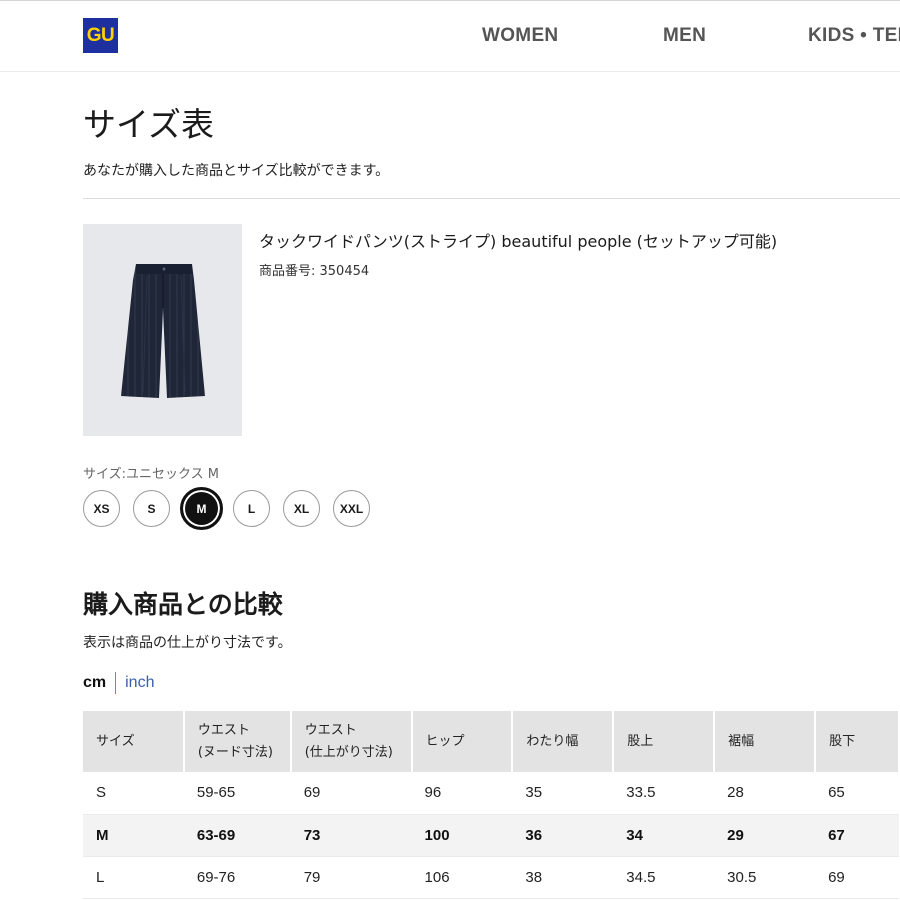 This screenshot has width=900, height=900. I want to click on size-chip-xxl: XXL, so click(351, 508).